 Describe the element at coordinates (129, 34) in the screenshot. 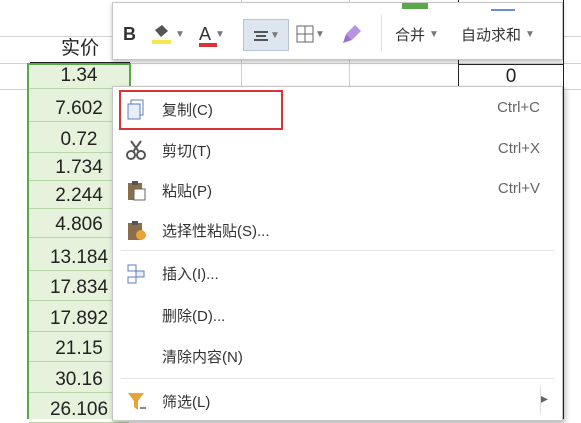

I see `bold-button: B` at that location.